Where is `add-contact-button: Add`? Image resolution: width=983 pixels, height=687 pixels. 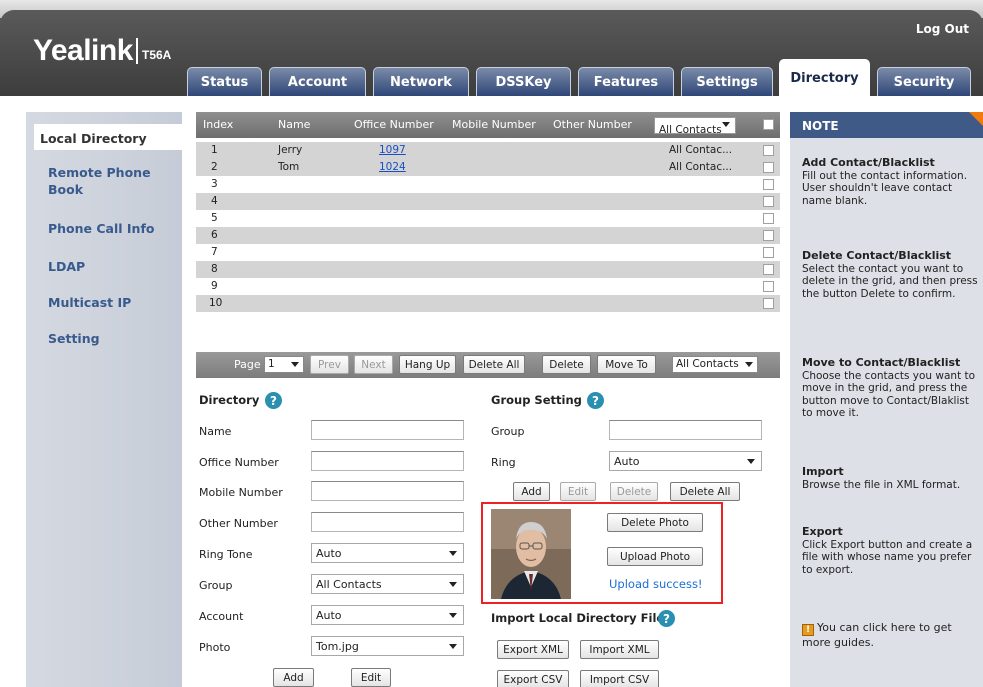 add-contact-button: Add is located at coordinates (293, 677).